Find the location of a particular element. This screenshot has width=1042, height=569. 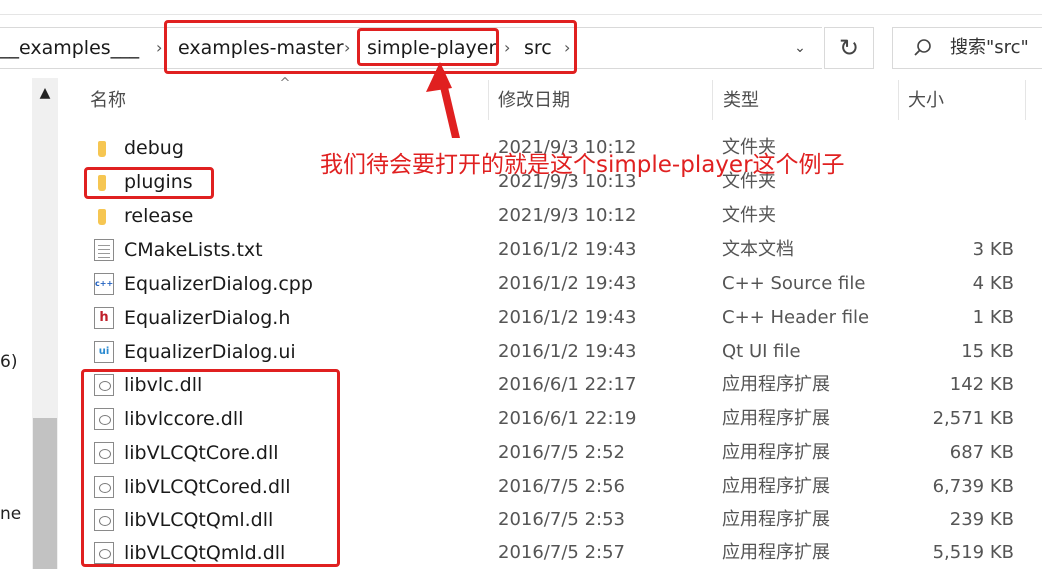

cpp-file-icon: c++ is located at coordinates (104, 284).